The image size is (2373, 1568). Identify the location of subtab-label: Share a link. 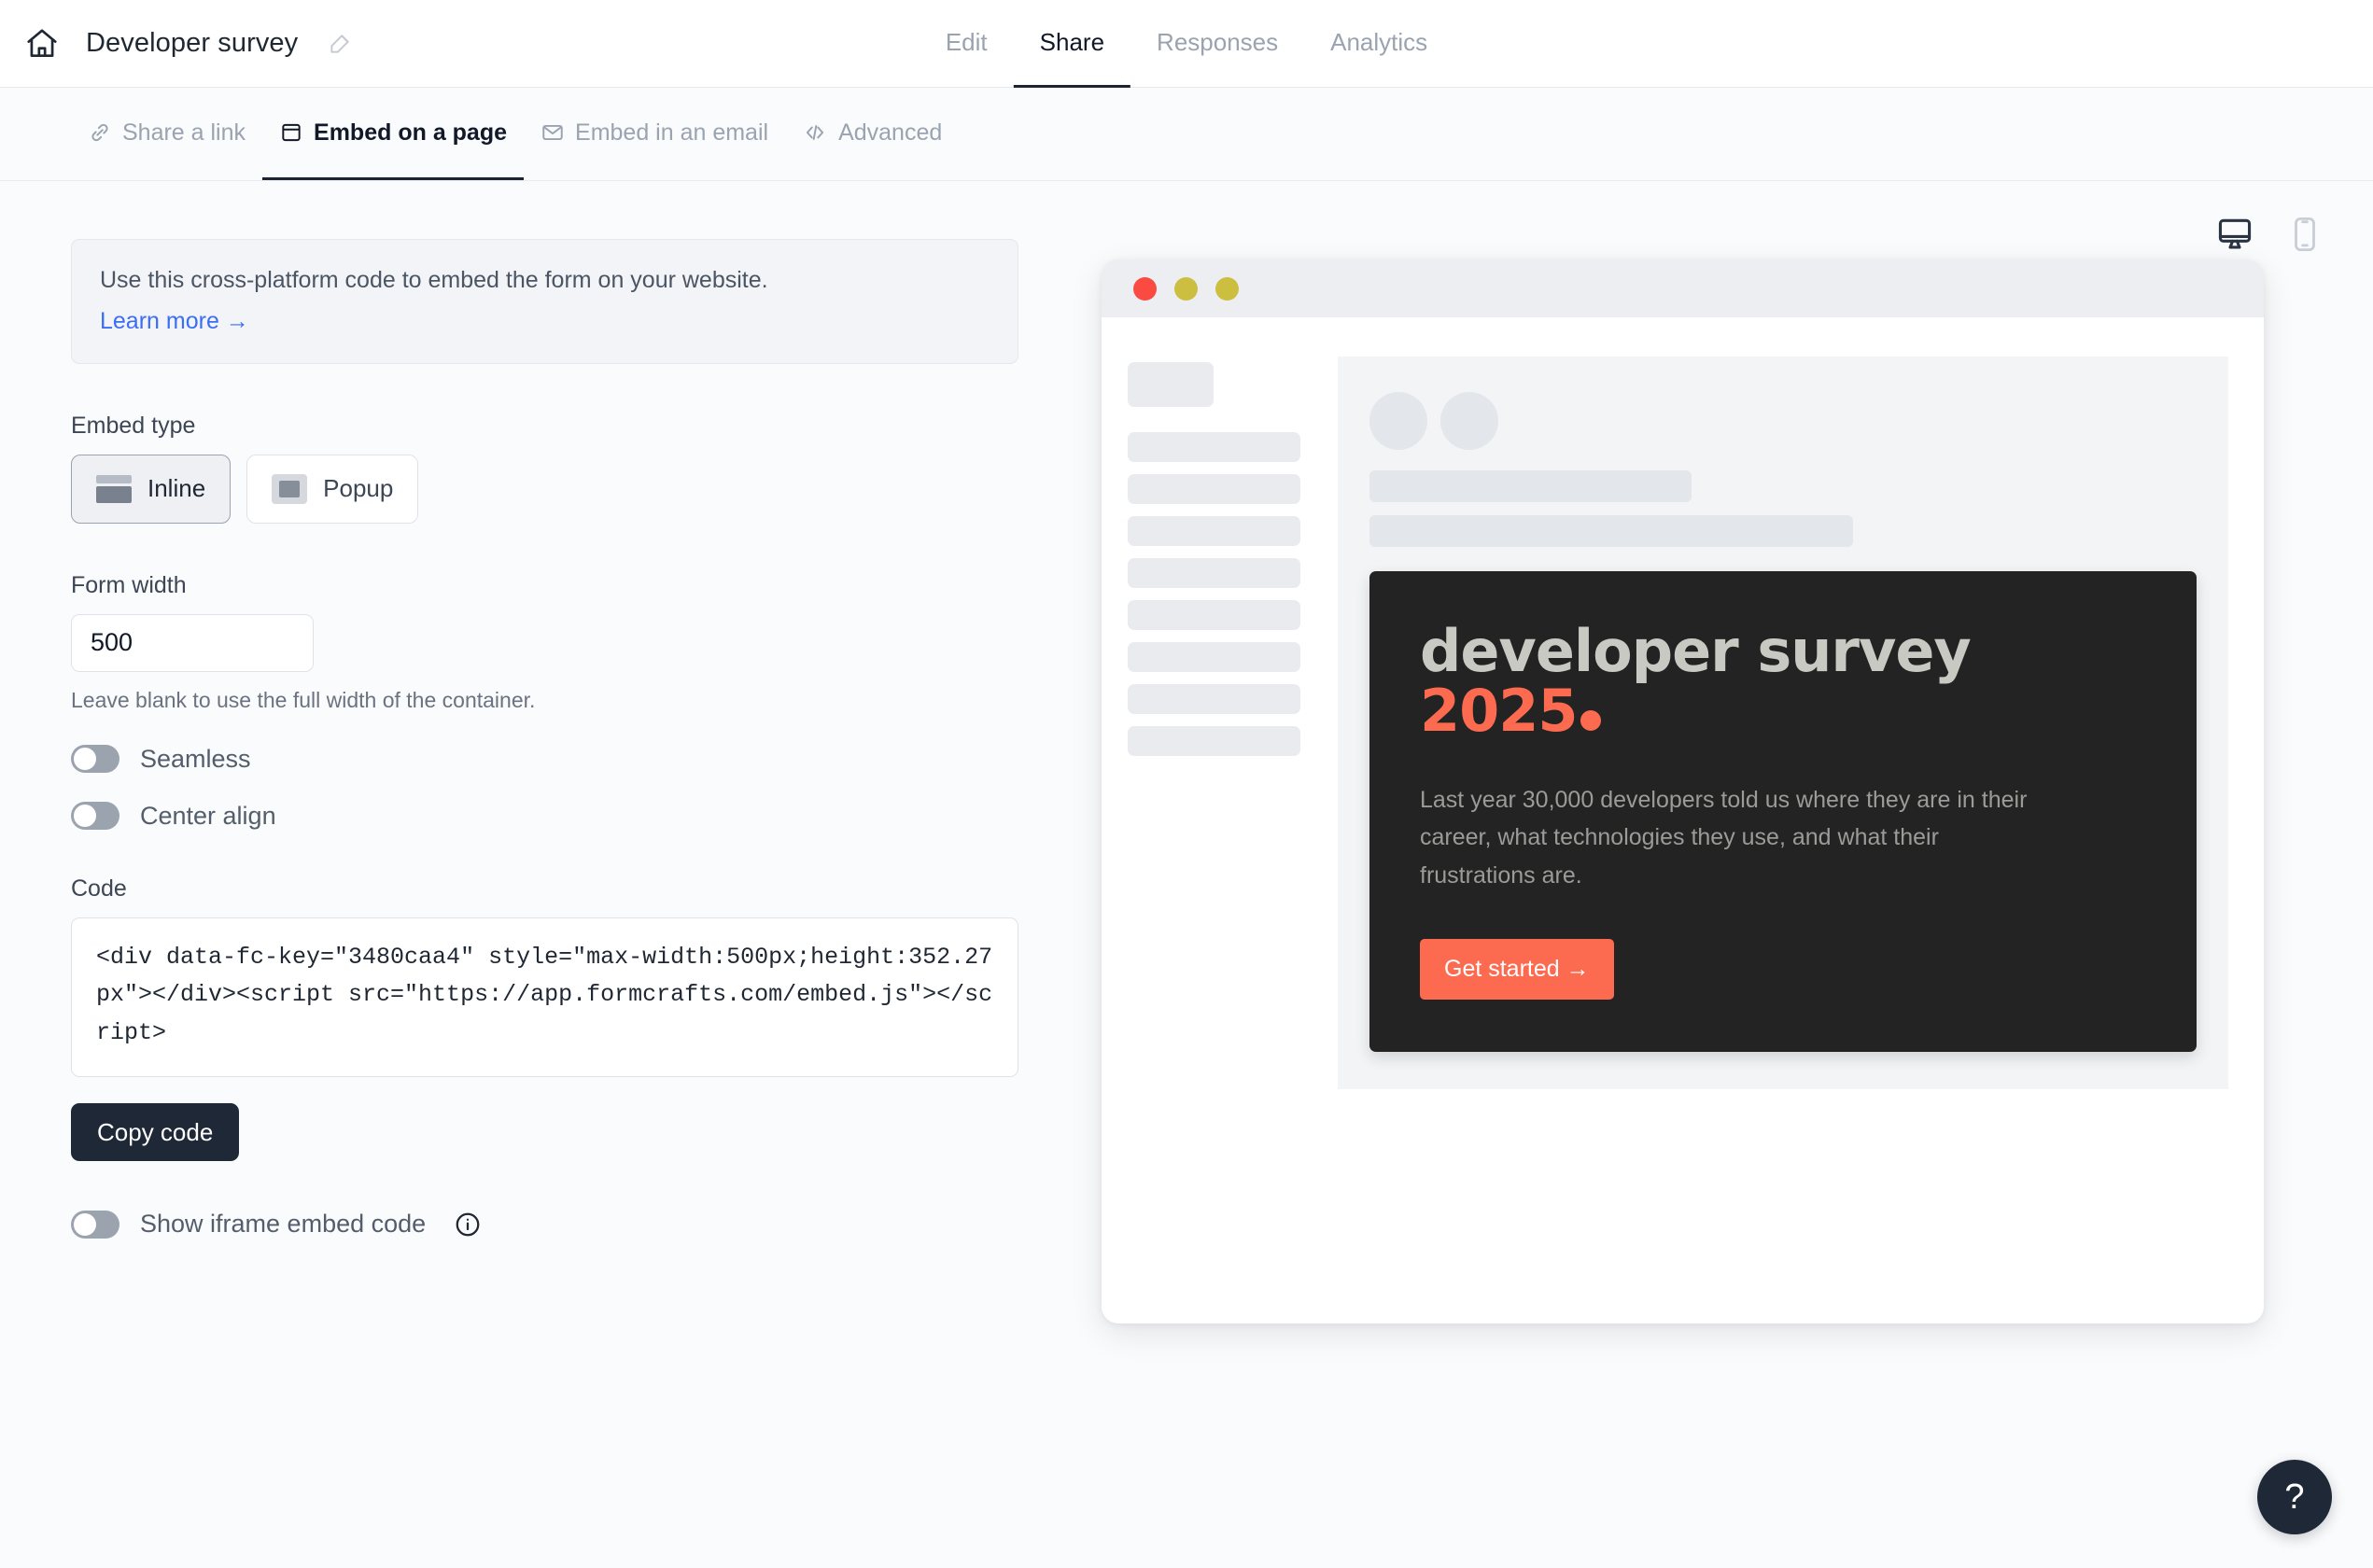
(184, 132).